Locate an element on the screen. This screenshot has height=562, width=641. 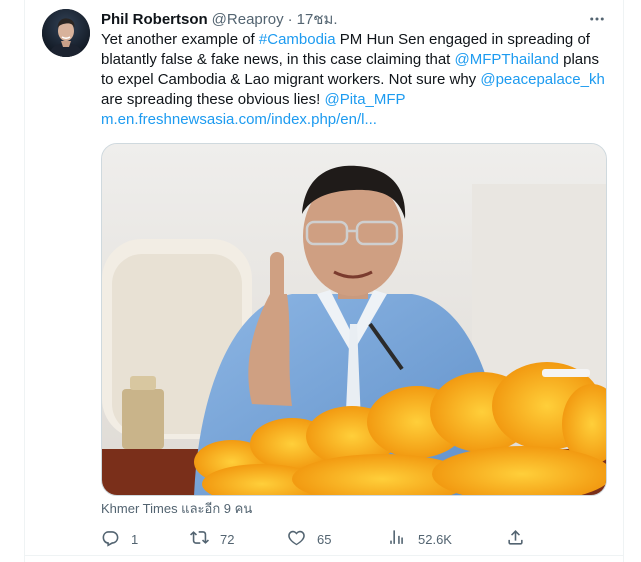
retweet-count: 72 is located at coordinates (227, 539).